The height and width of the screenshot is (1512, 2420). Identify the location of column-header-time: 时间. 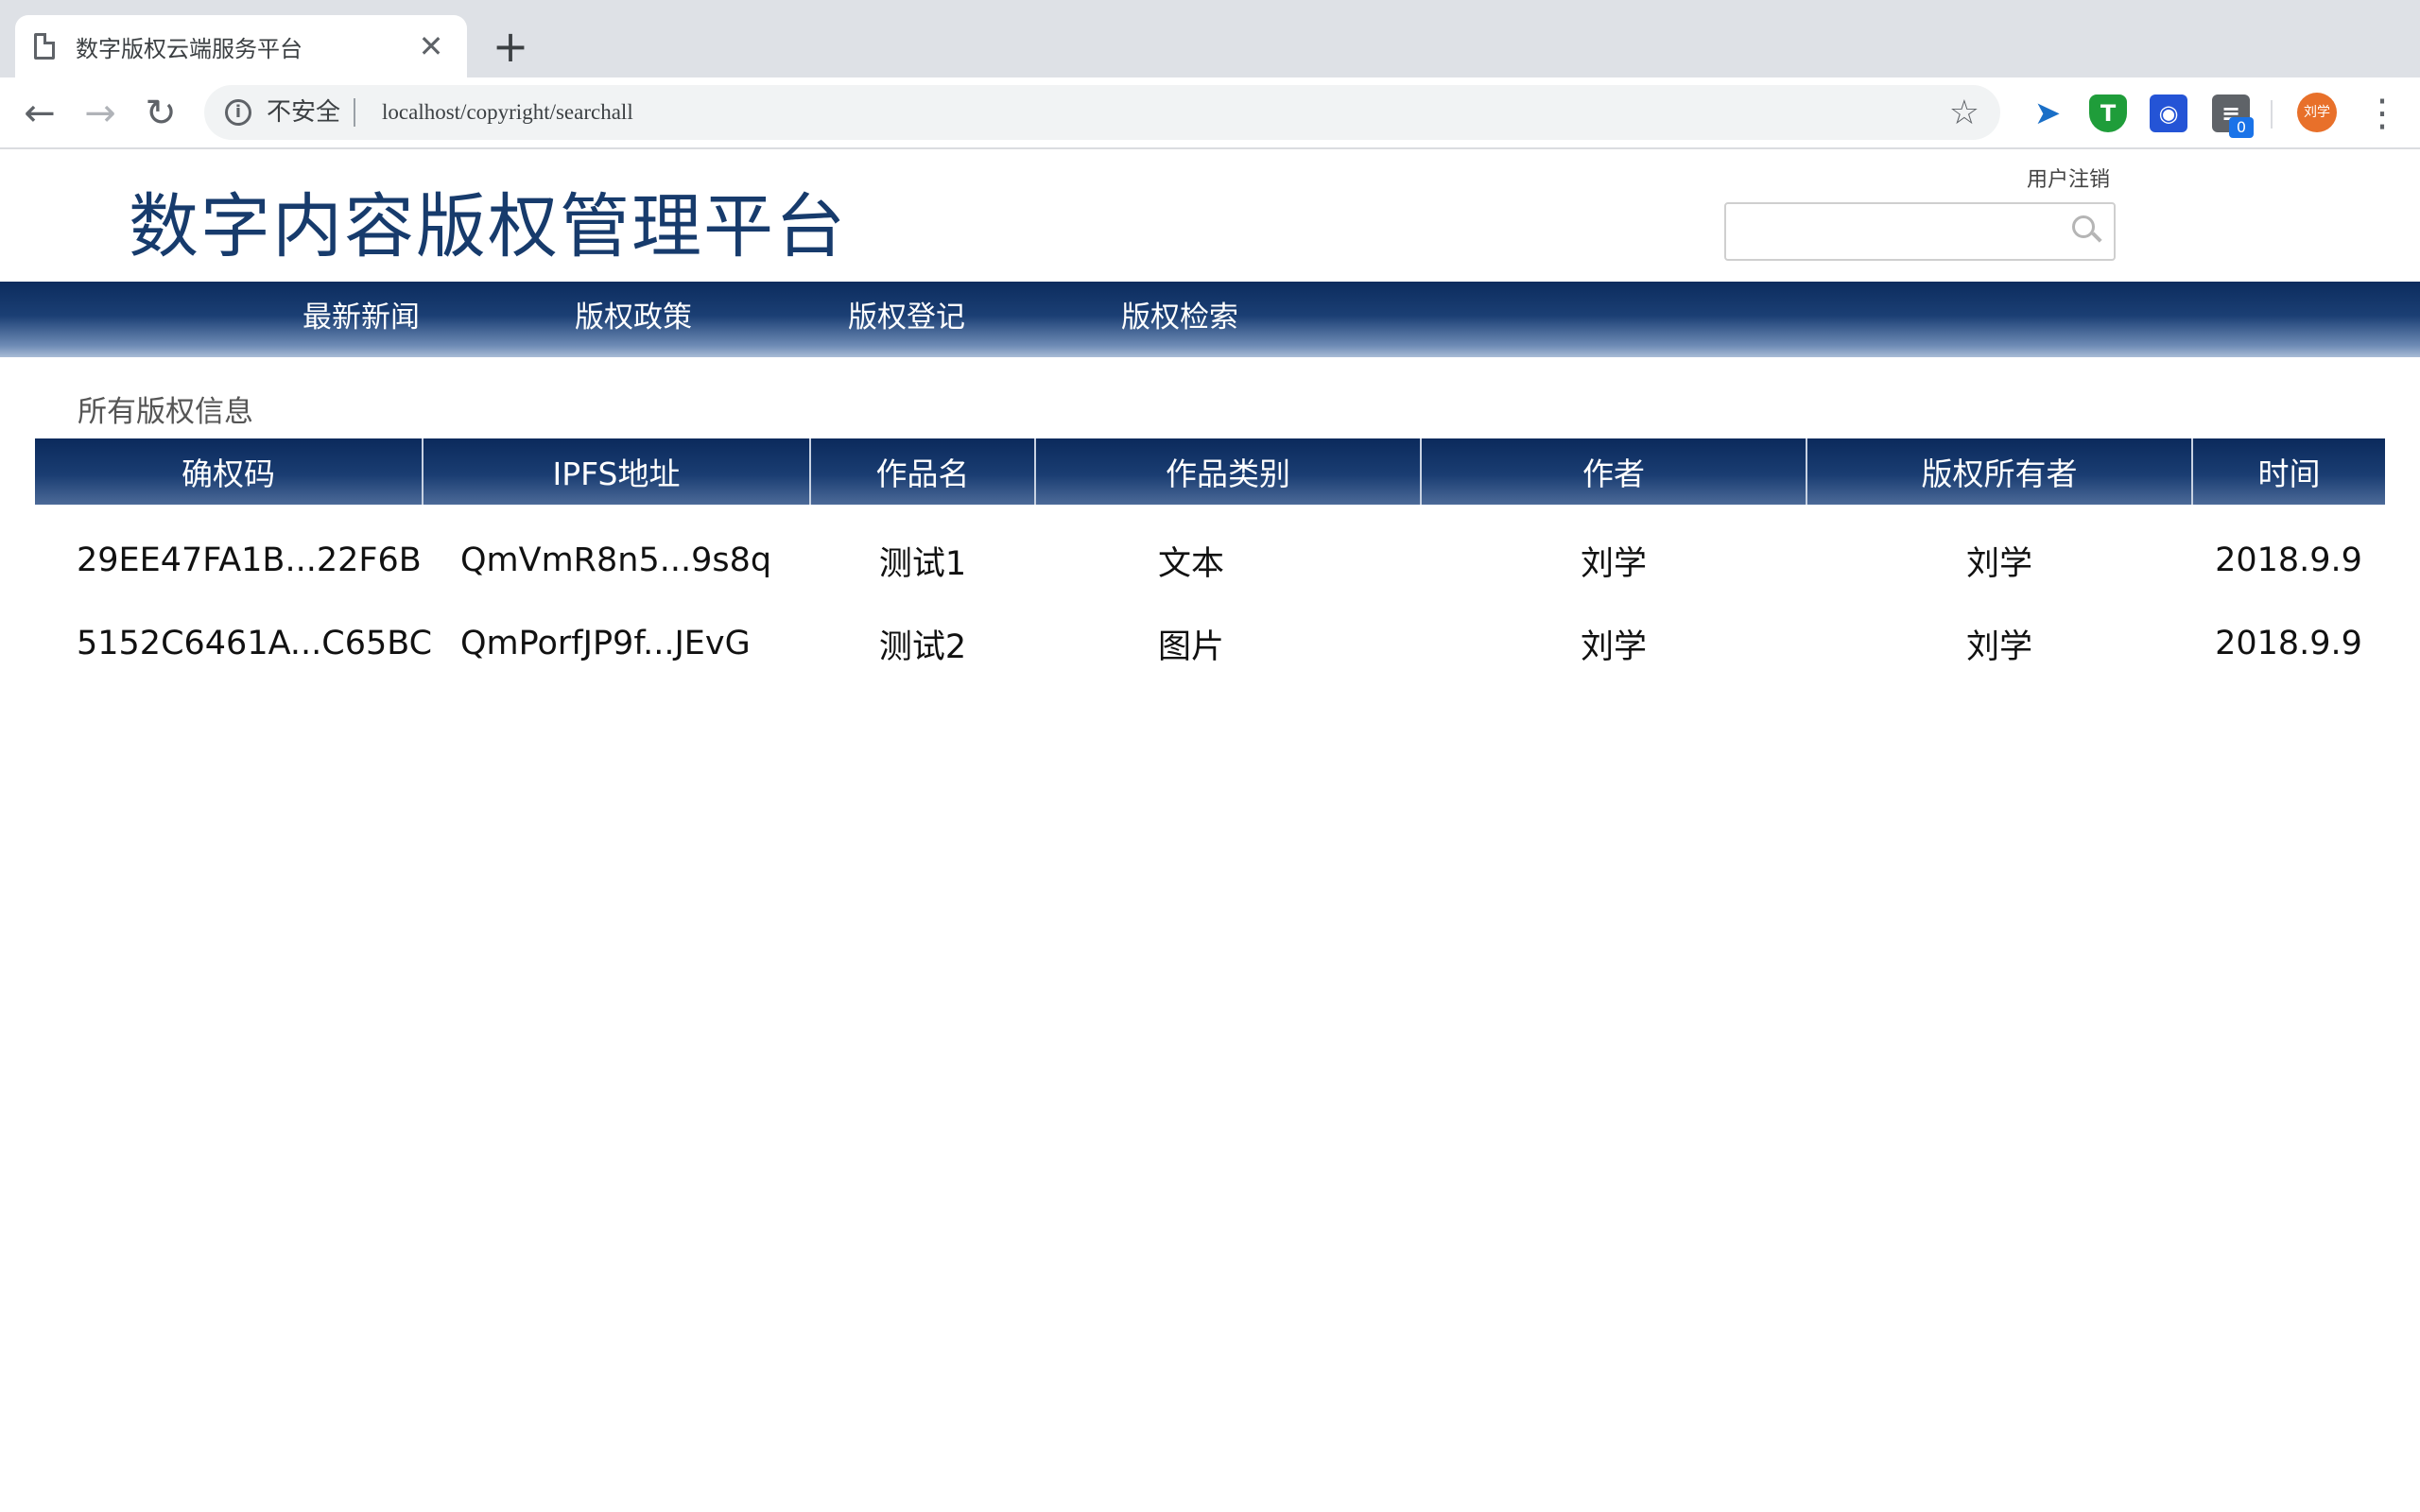
(2288, 471).